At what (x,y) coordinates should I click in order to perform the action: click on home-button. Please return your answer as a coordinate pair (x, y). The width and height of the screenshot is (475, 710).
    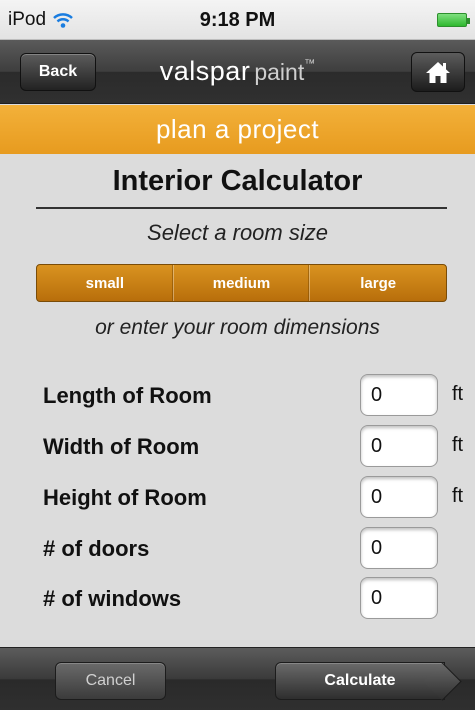
    Looking at the image, I should click on (438, 72).